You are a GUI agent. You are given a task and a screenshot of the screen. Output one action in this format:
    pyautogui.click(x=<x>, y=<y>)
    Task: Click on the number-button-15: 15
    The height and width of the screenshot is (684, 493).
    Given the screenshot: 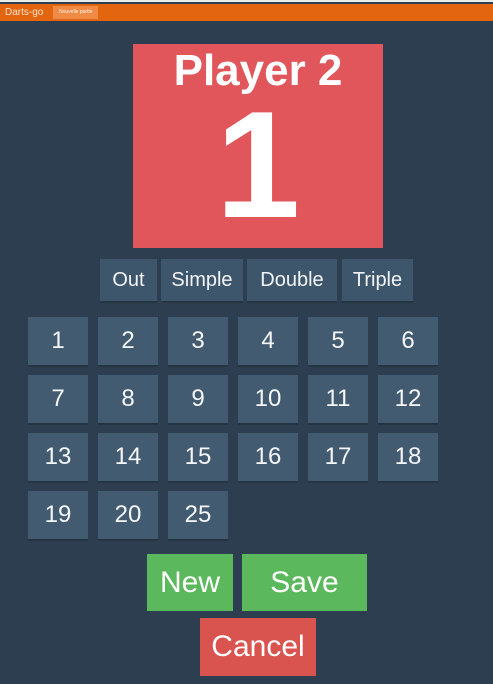 What is the action you would take?
    pyautogui.click(x=198, y=457)
    